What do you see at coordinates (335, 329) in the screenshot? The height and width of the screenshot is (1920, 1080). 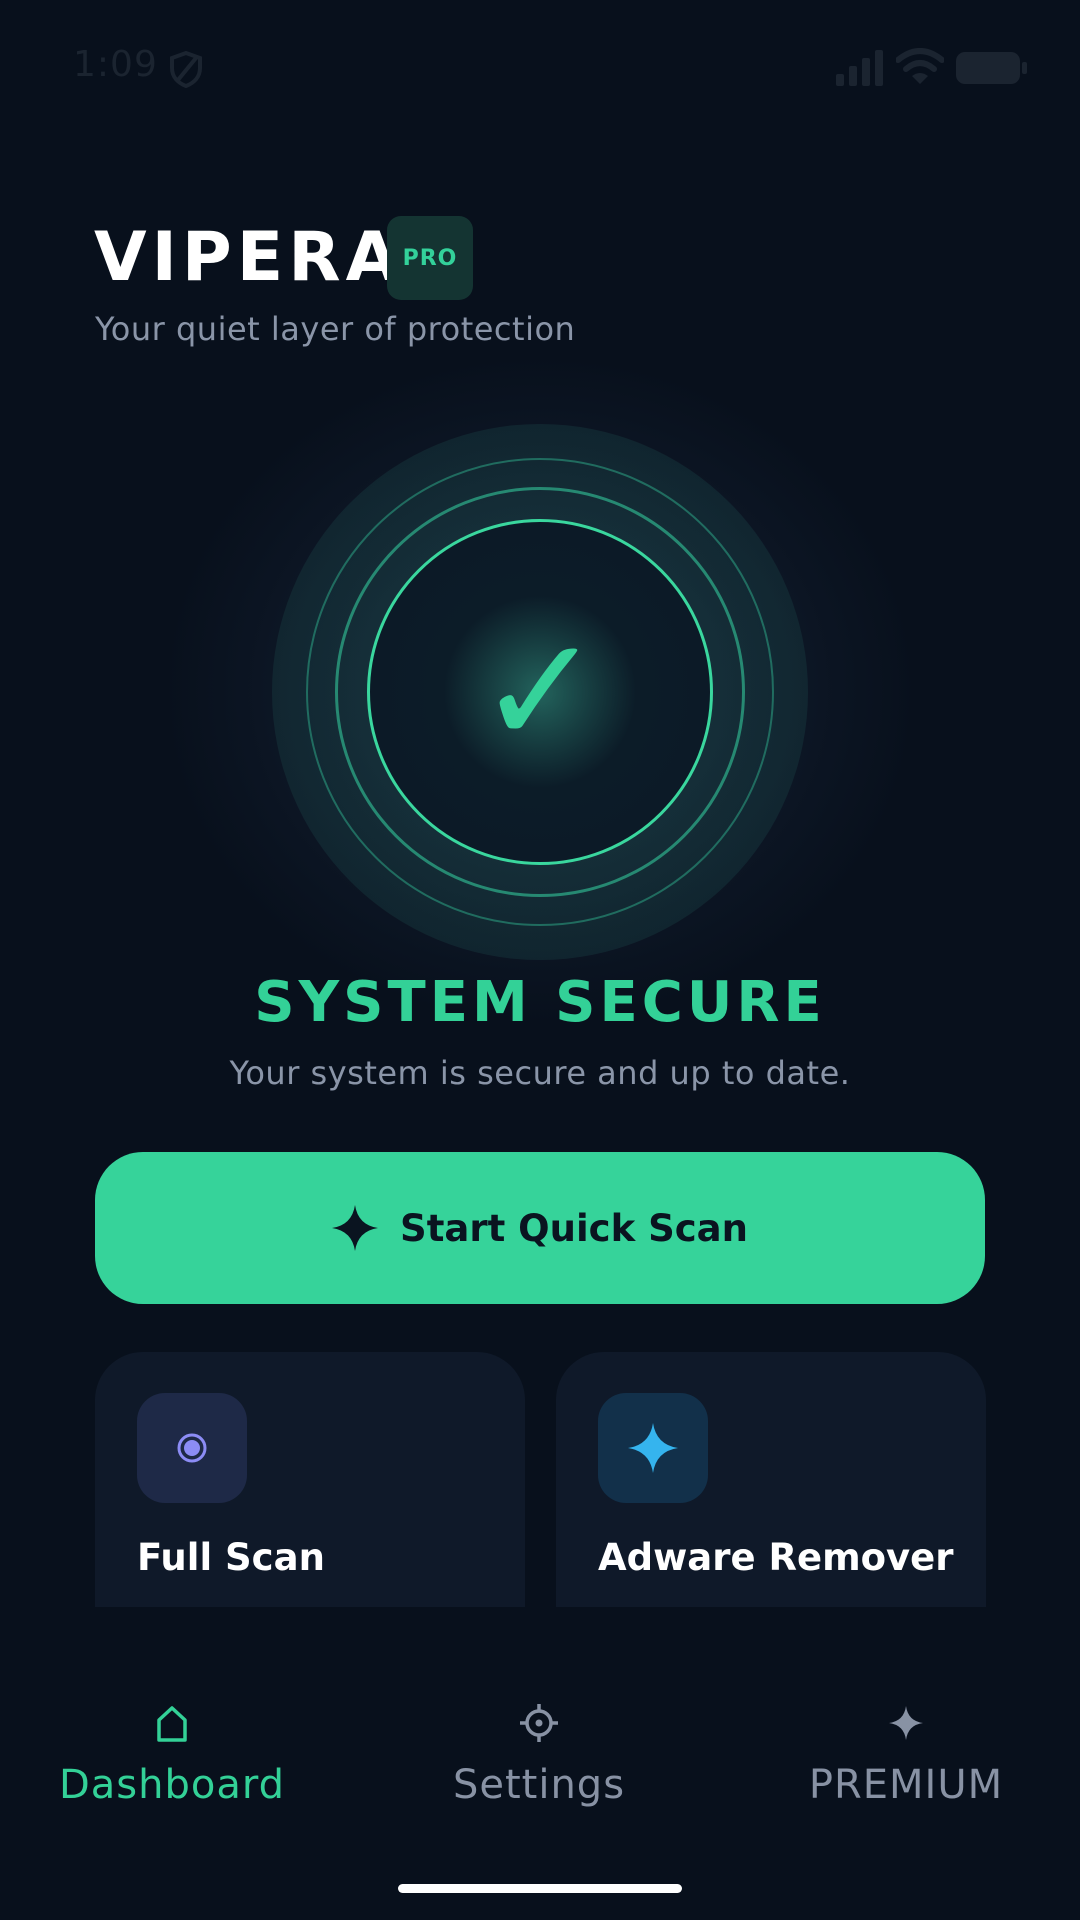 I see `app-tagline: Your quiet layer of protection` at bounding box center [335, 329].